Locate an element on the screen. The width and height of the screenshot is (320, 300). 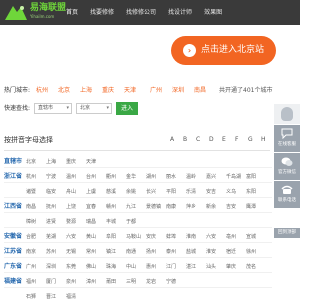
phone-icon is located at coordinates (287, 189).